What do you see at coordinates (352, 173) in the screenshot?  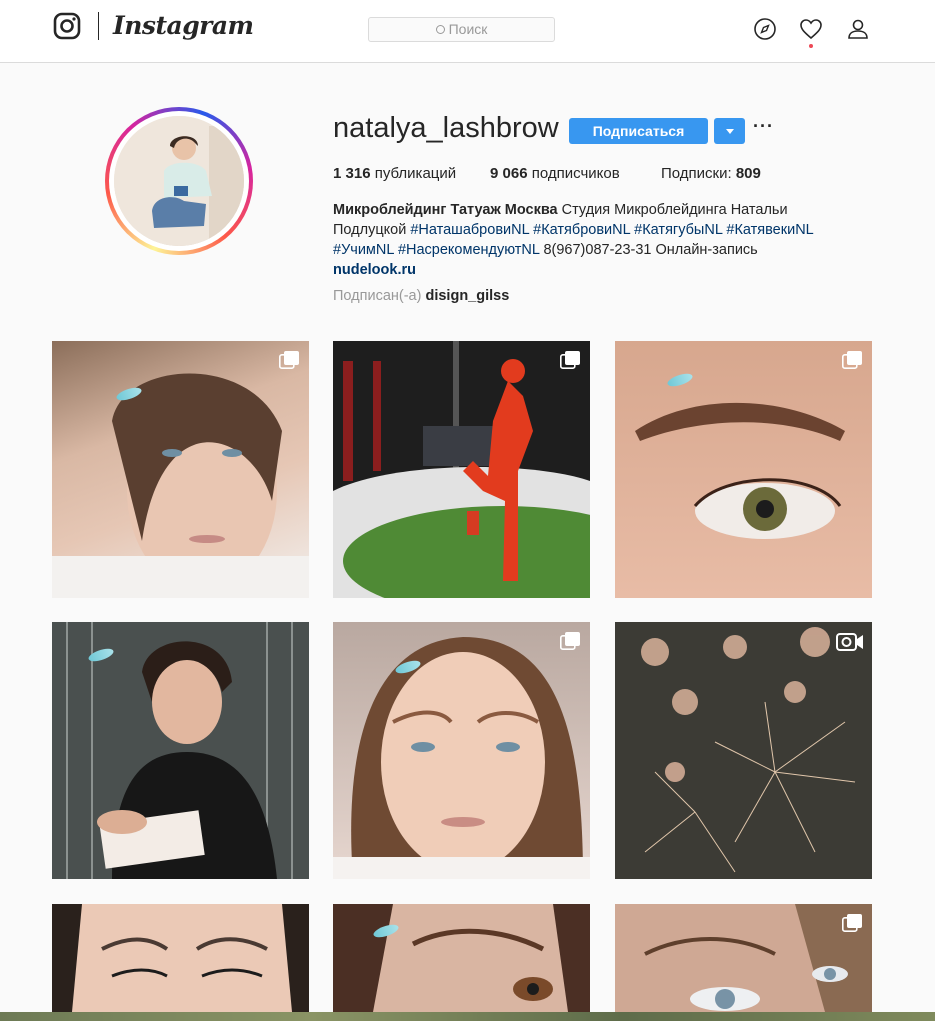 I see `posts-count: 1 316` at bounding box center [352, 173].